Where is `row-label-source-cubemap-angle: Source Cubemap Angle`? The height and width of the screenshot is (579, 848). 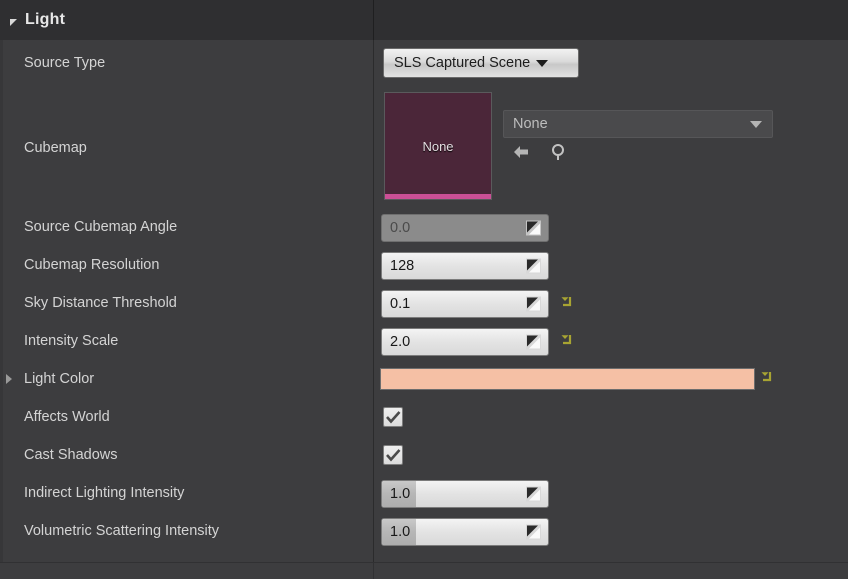 row-label-source-cubemap-angle: Source Cubemap Angle is located at coordinates (101, 227).